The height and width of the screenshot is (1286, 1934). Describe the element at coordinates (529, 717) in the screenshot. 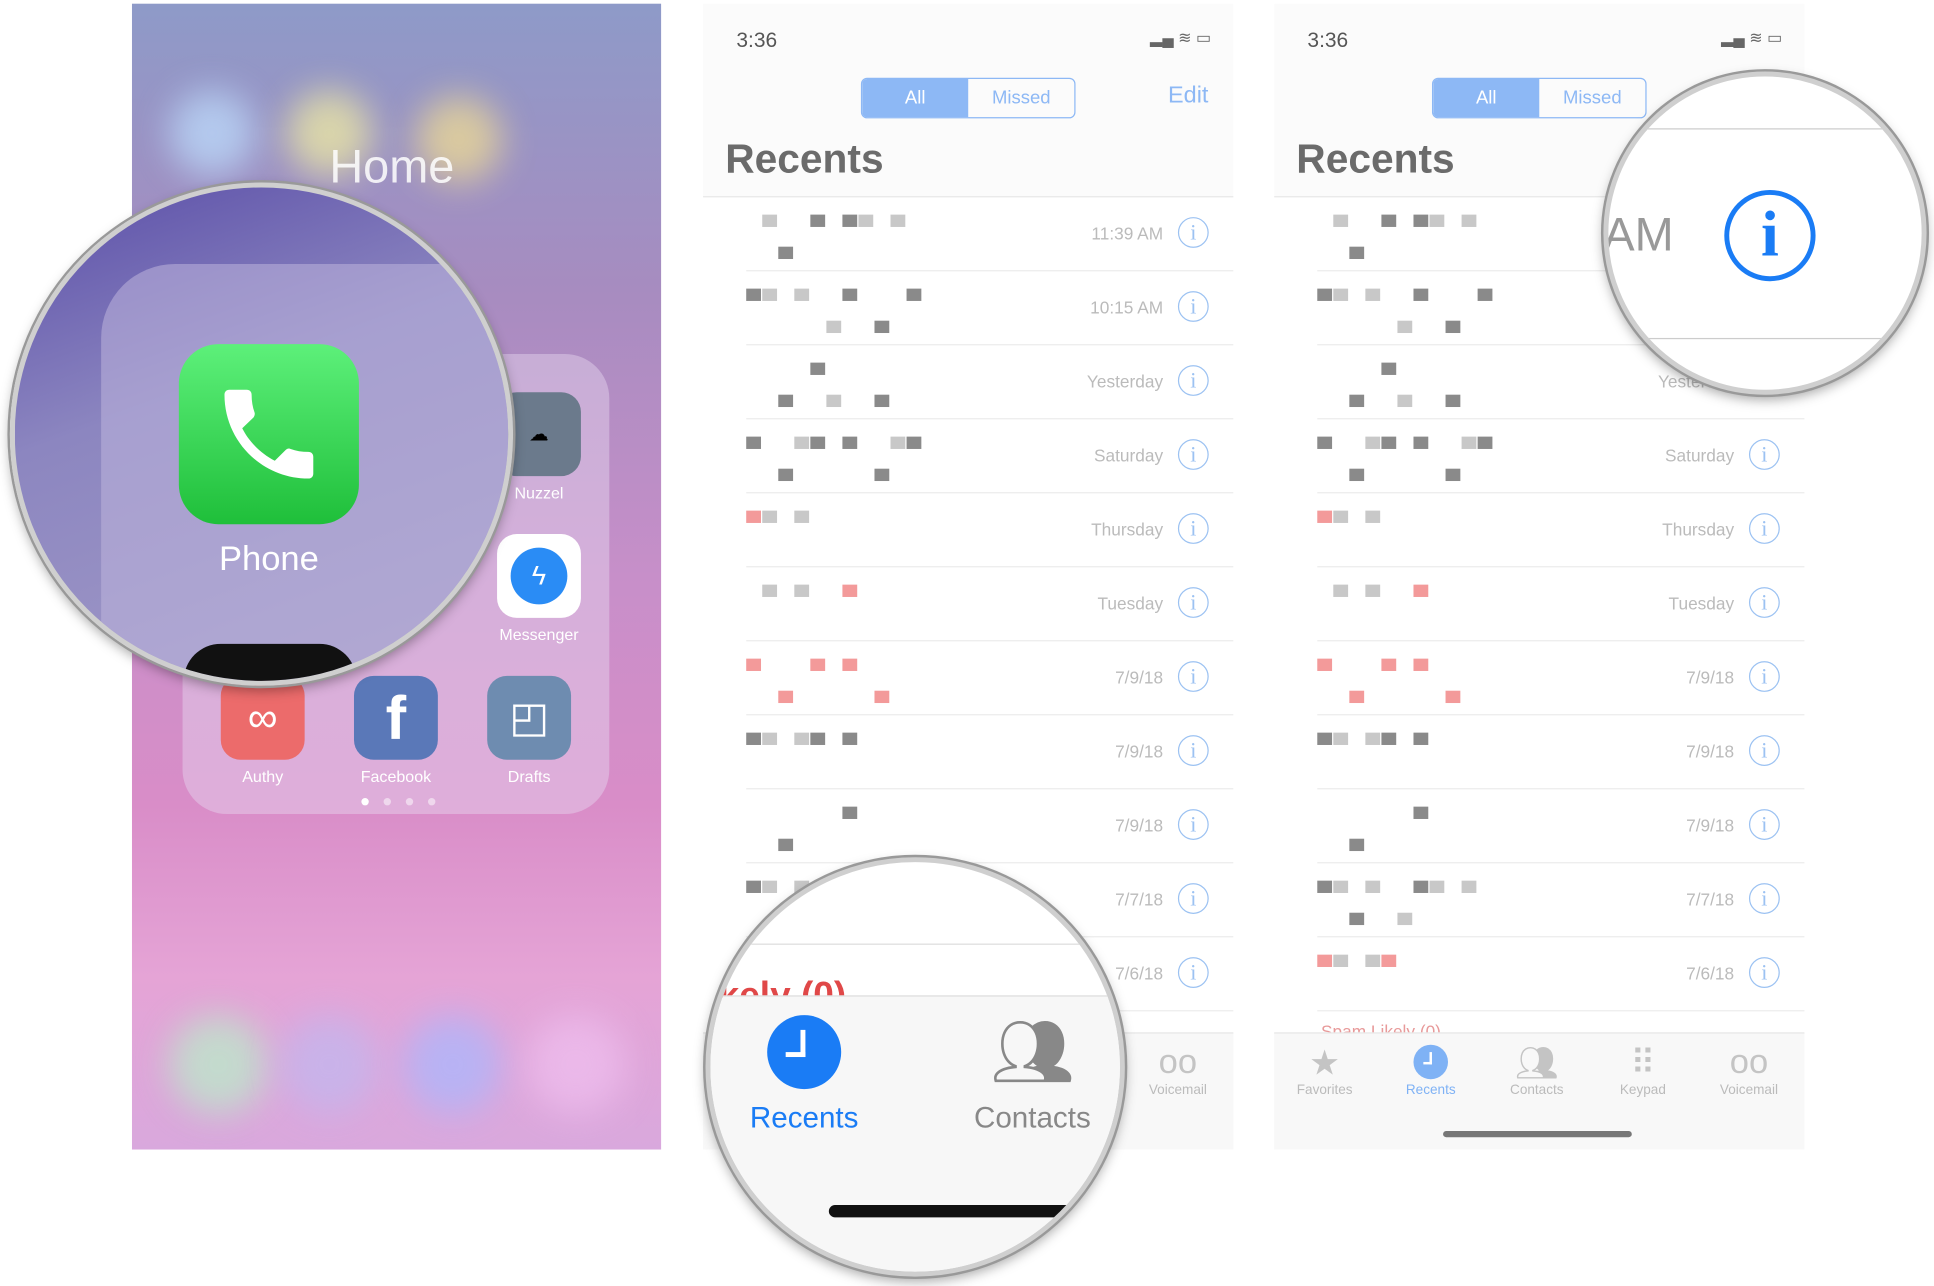

I see `drafts-app: ◰` at that location.